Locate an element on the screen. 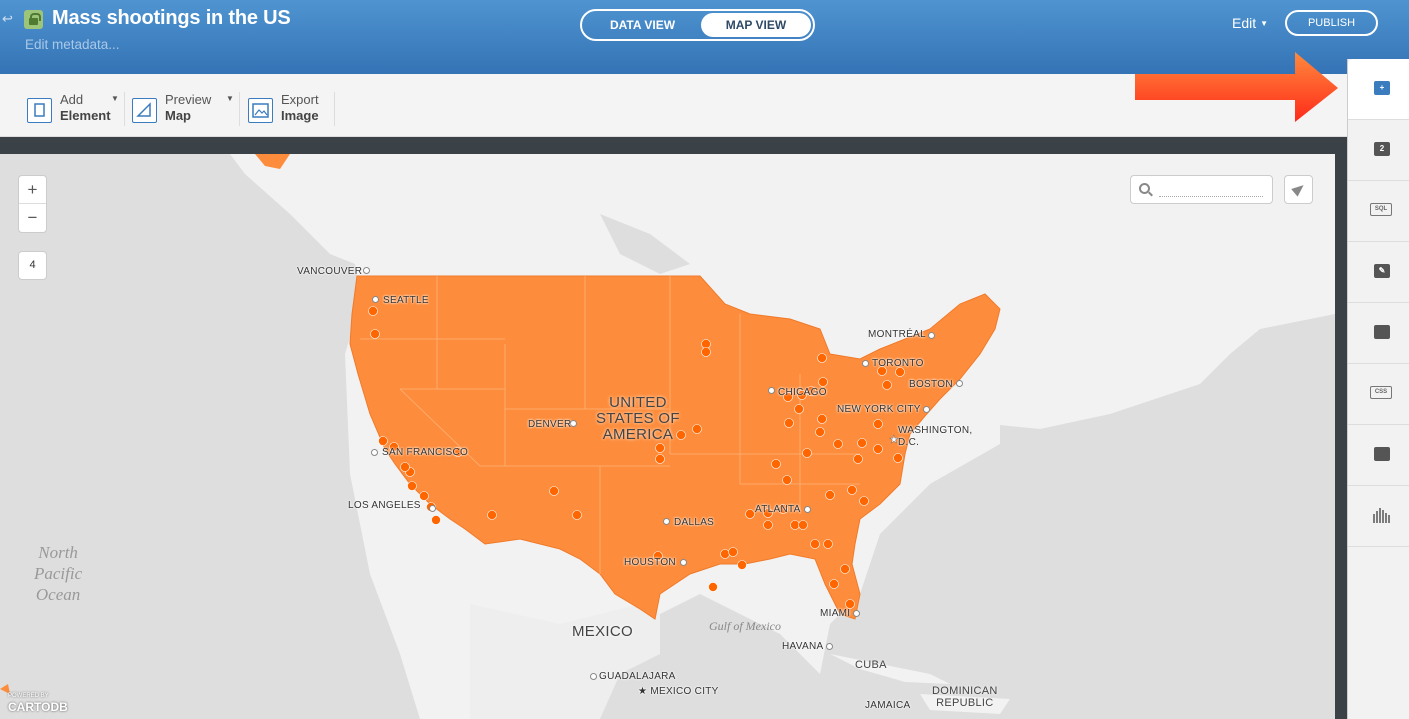 Image resolution: width=1409 pixels, height=719 pixels. city-label: MIAMI is located at coordinates (835, 613).